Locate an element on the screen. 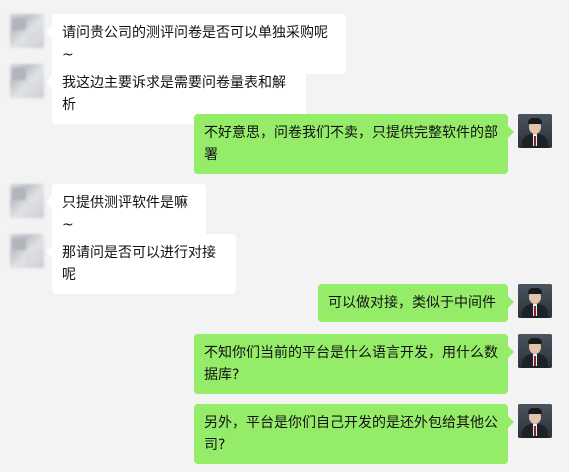  message-bubble-outgoing: 可以做对接，类似于中间件 is located at coordinates (416, 303).